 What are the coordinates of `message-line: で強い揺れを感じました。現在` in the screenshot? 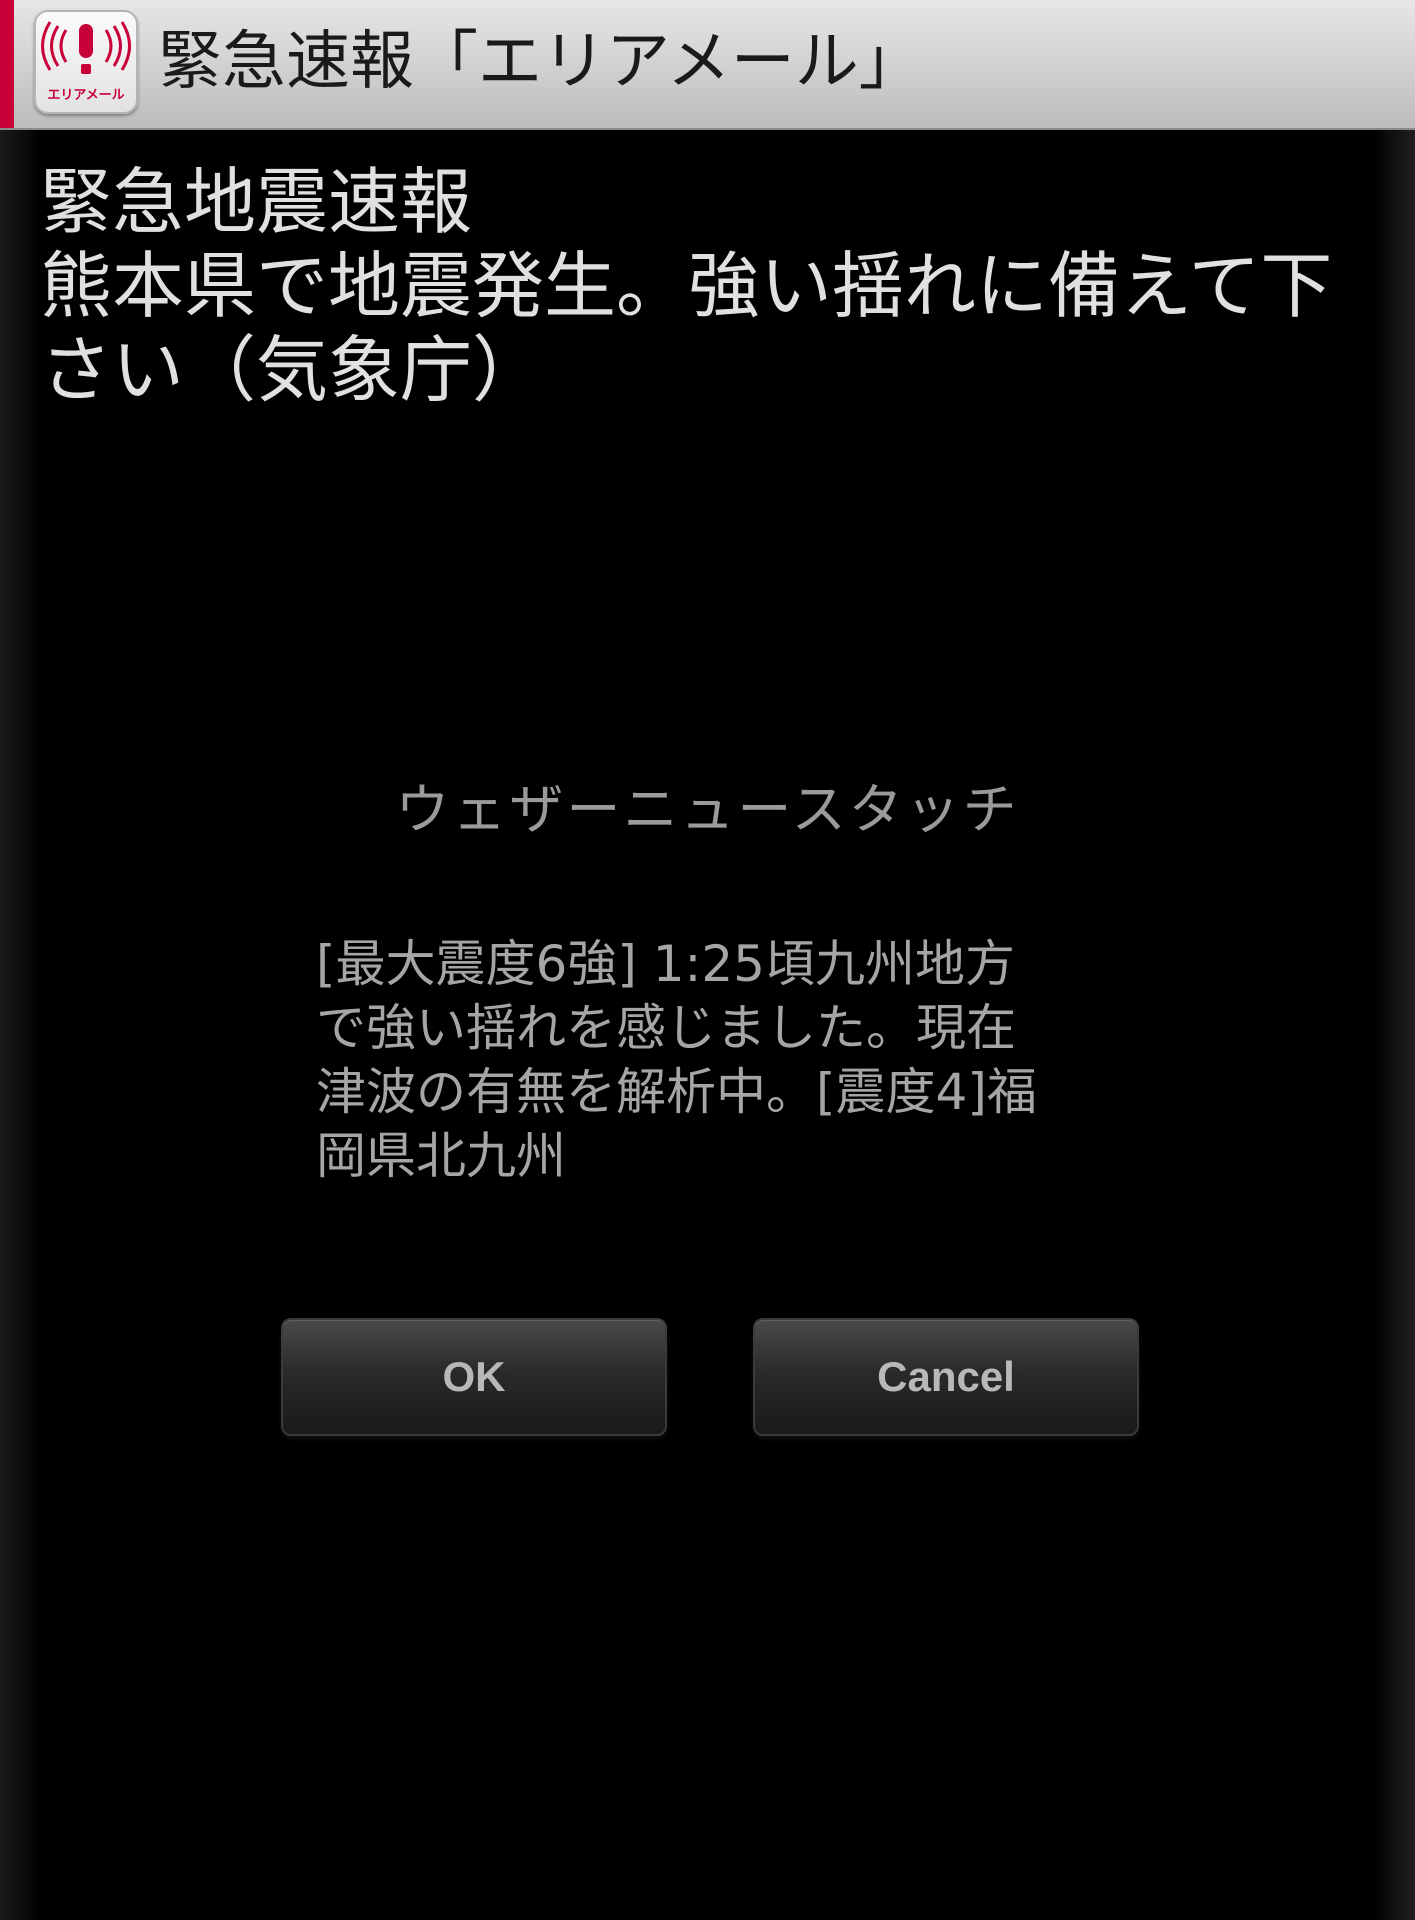 It's located at (666, 1028).